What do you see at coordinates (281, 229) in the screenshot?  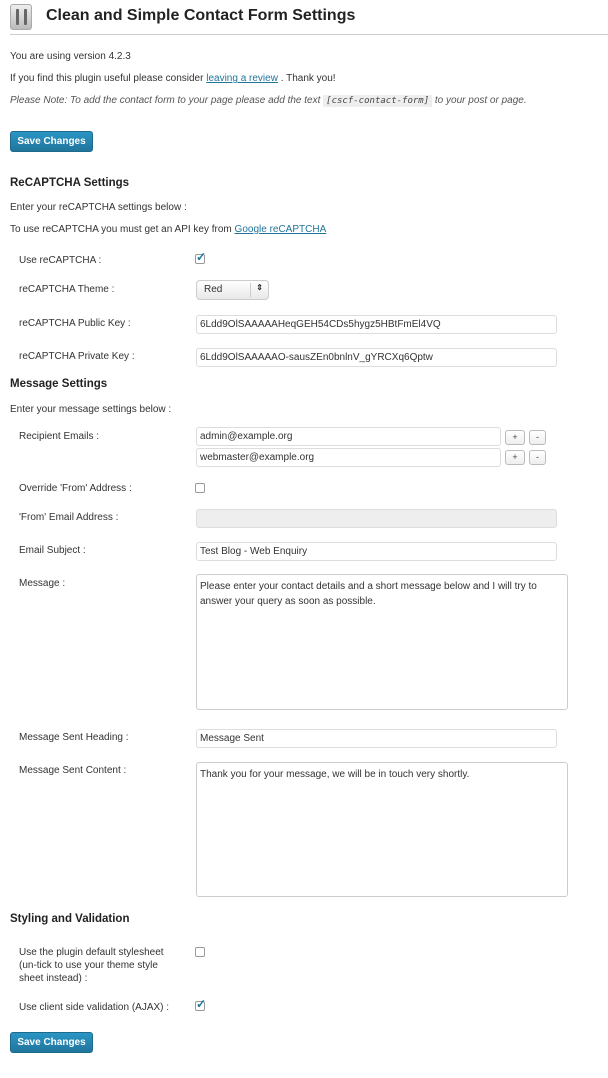 I see `google-recaptcha-link: Google reCAPTCHA` at bounding box center [281, 229].